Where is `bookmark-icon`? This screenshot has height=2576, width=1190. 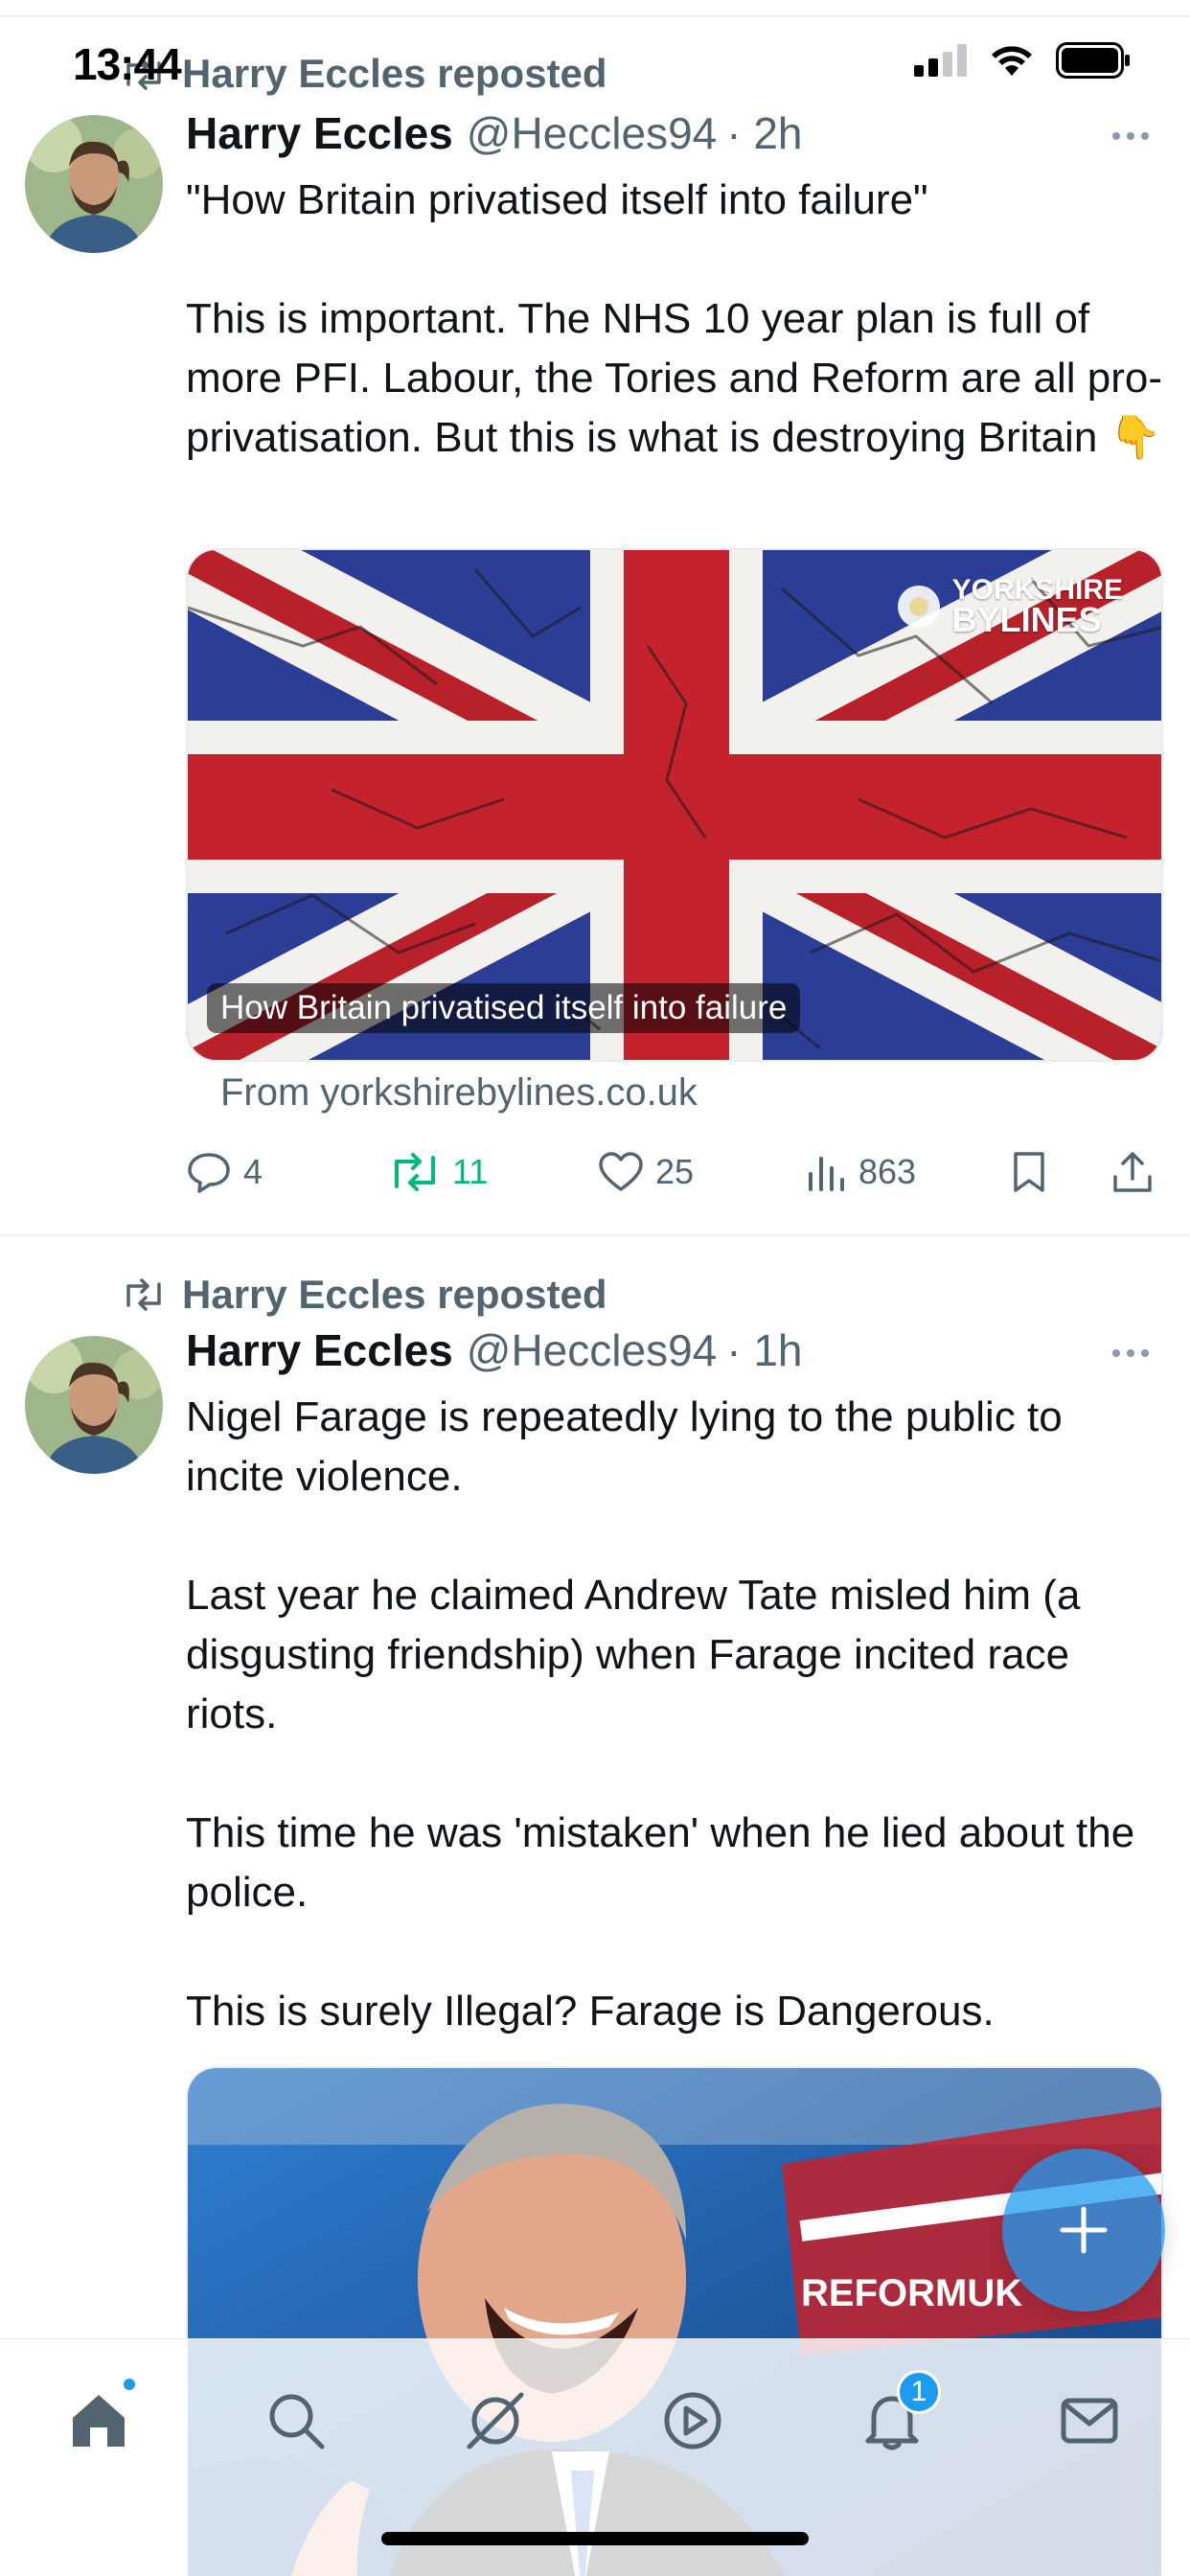
bookmark-icon is located at coordinates (1029, 1172).